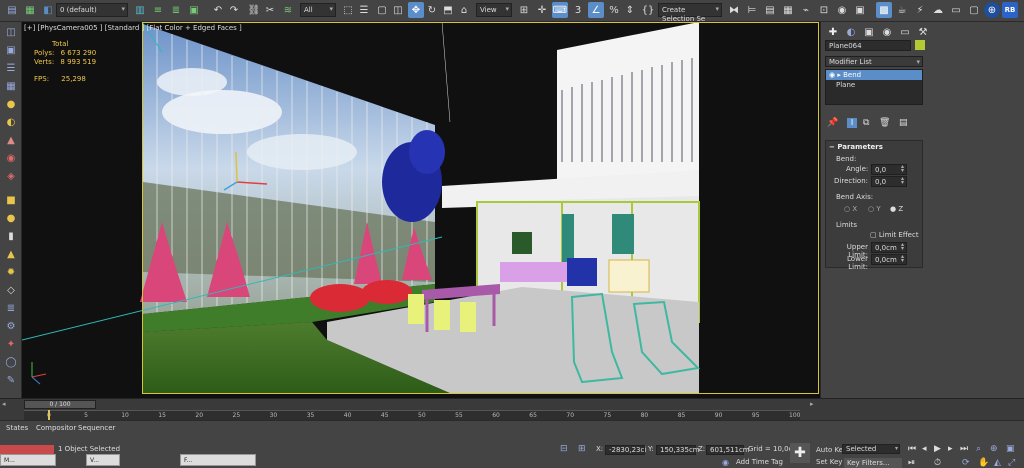 The image size is (1024, 468). Describe the element at coordinates (11, 290) in the screenshot. I see `helper-icon: ◇` at that location.